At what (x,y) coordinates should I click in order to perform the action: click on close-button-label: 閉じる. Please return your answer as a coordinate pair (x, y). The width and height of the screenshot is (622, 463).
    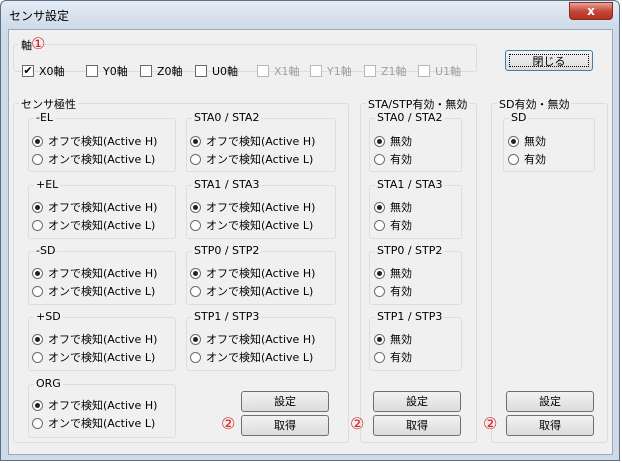
    Looking at the image, I should click on (549, 61).